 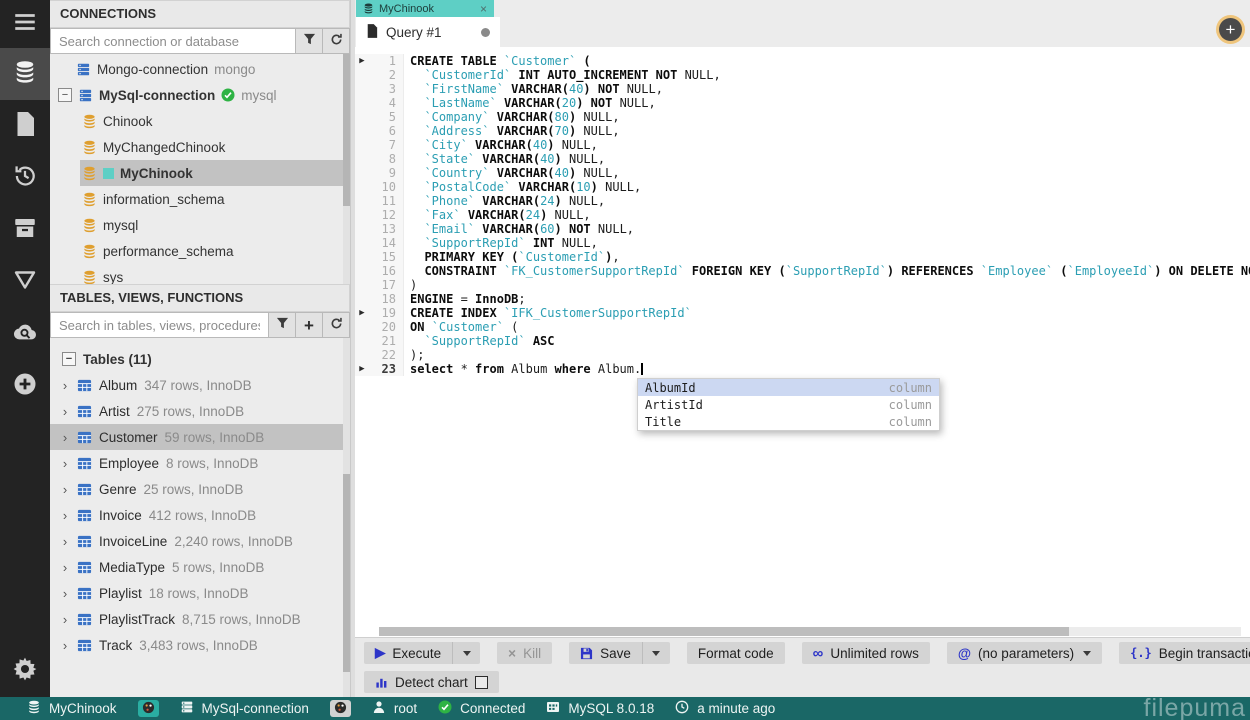 What do you see at coordinates (466, 653) in the screenshot?
I see `execute-dropdown-button` at bounding box center [466, 653].